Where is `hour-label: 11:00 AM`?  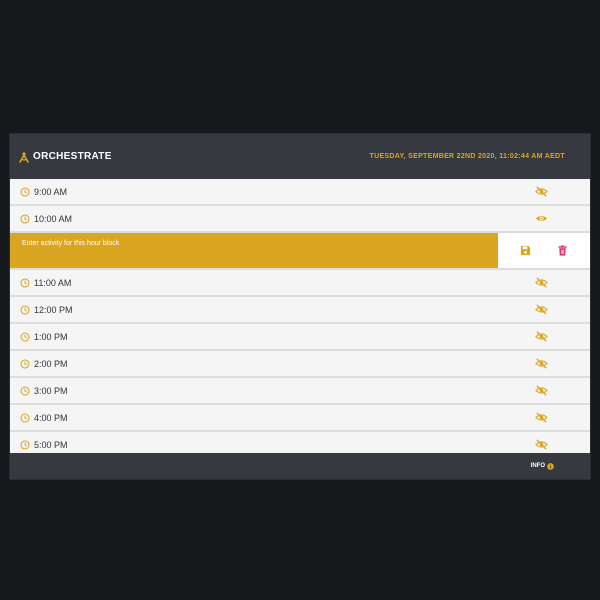
hour-label: 11:00 AM is located at coordinates (53, 282).